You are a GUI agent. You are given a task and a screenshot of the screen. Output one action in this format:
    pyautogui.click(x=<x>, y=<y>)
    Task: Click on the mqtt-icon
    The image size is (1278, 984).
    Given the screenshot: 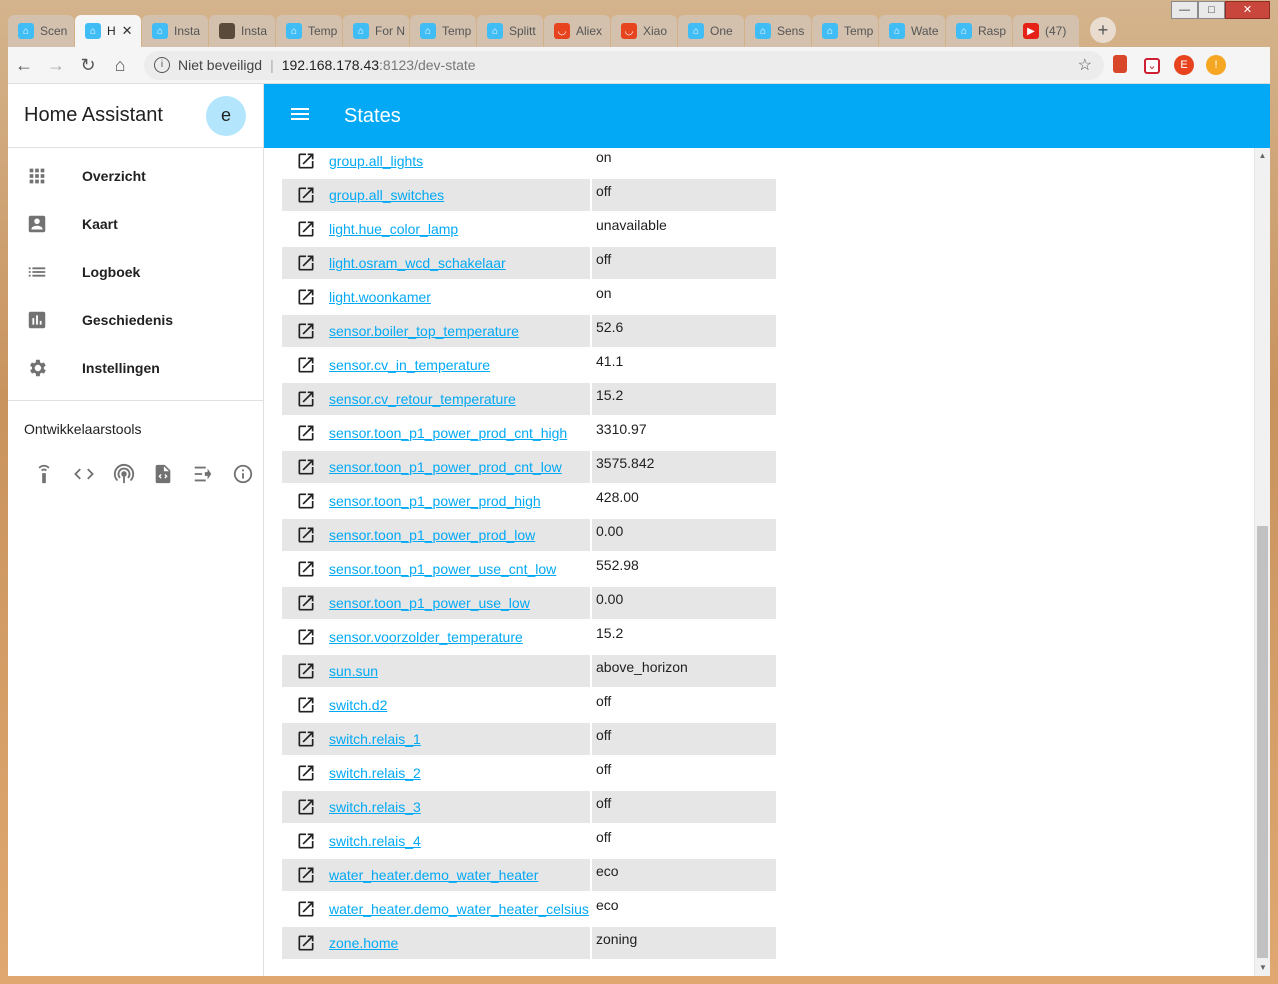 What is the action you would take?
    pyautogui.click(x=124, y=474)
    